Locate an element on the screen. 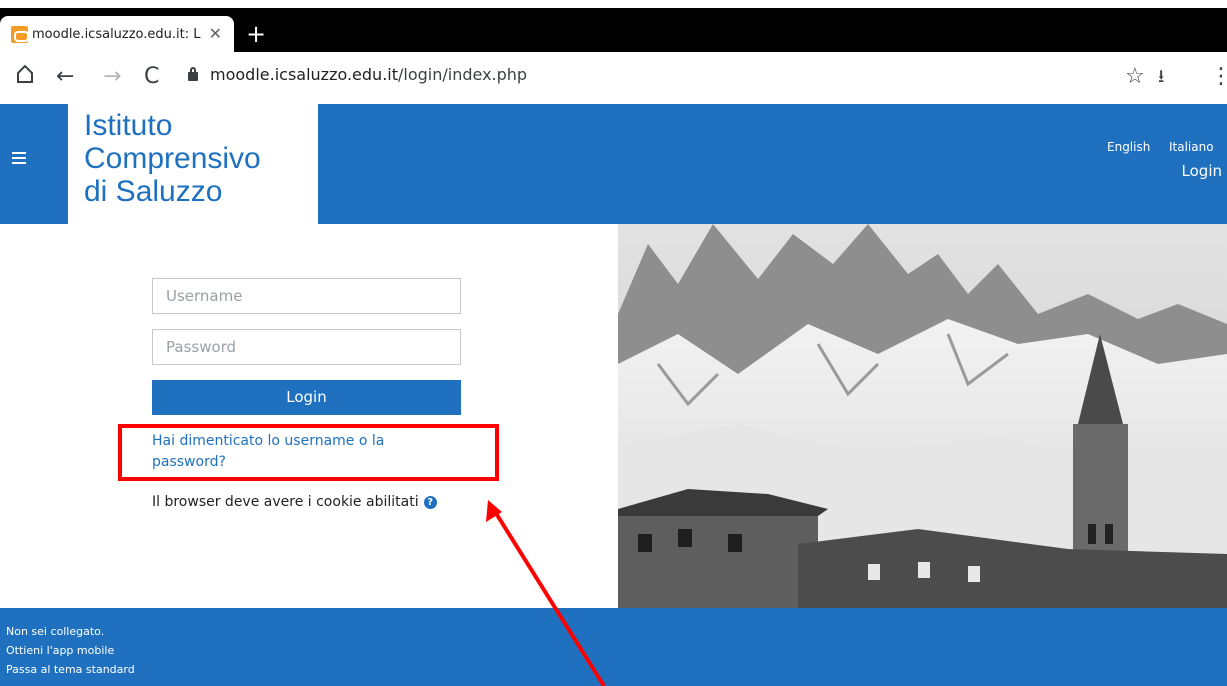 Image resolution: width=1227 pixels, height=686 pixels. url-path: /login/index.php is located at coordinates (463, 74).